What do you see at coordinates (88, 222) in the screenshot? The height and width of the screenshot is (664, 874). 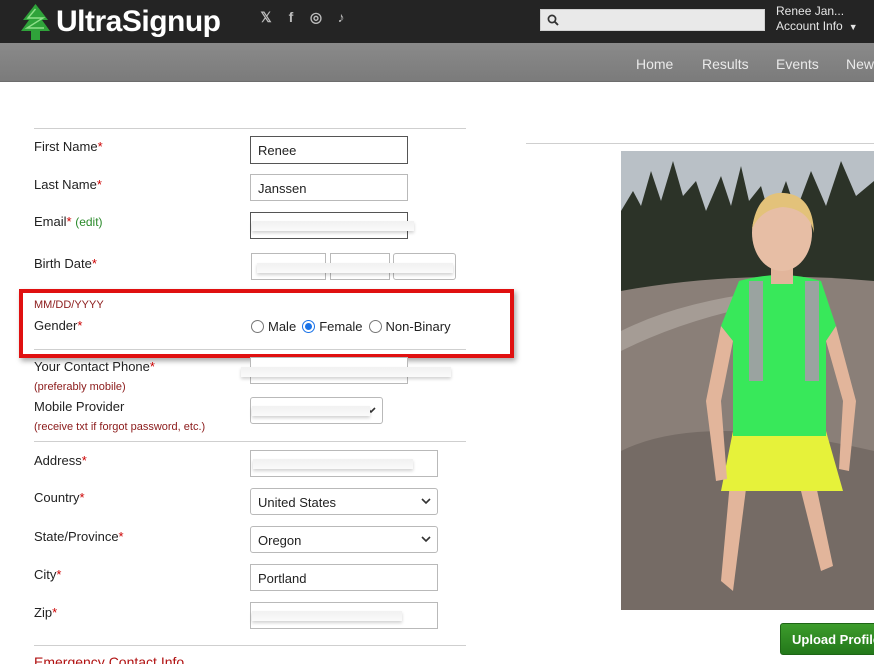 I see `email-edit-link: (edit)` at bounding box center [88, 222].